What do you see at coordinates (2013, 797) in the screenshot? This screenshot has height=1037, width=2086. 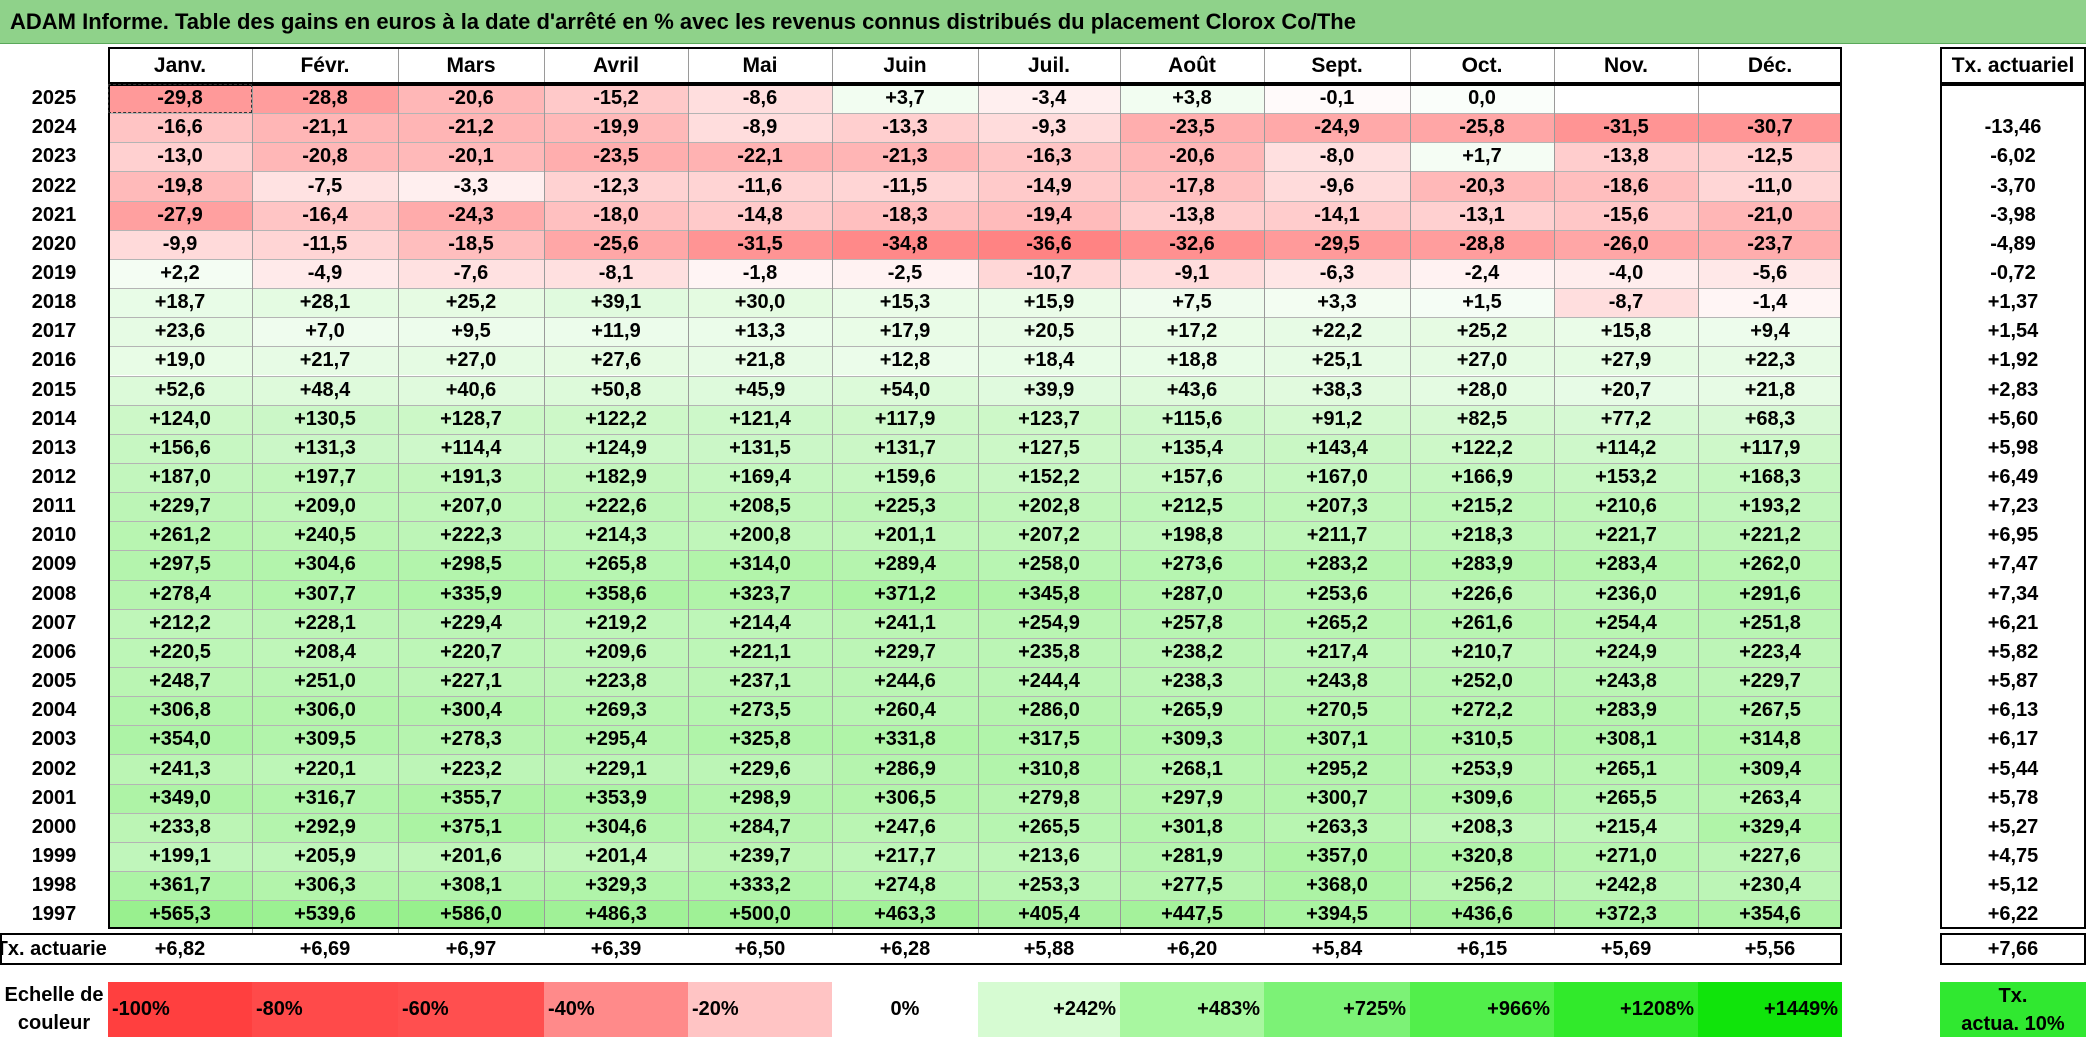 I see `tx-actuariel-cell: +5,78` at bounding box center [2013, 797].